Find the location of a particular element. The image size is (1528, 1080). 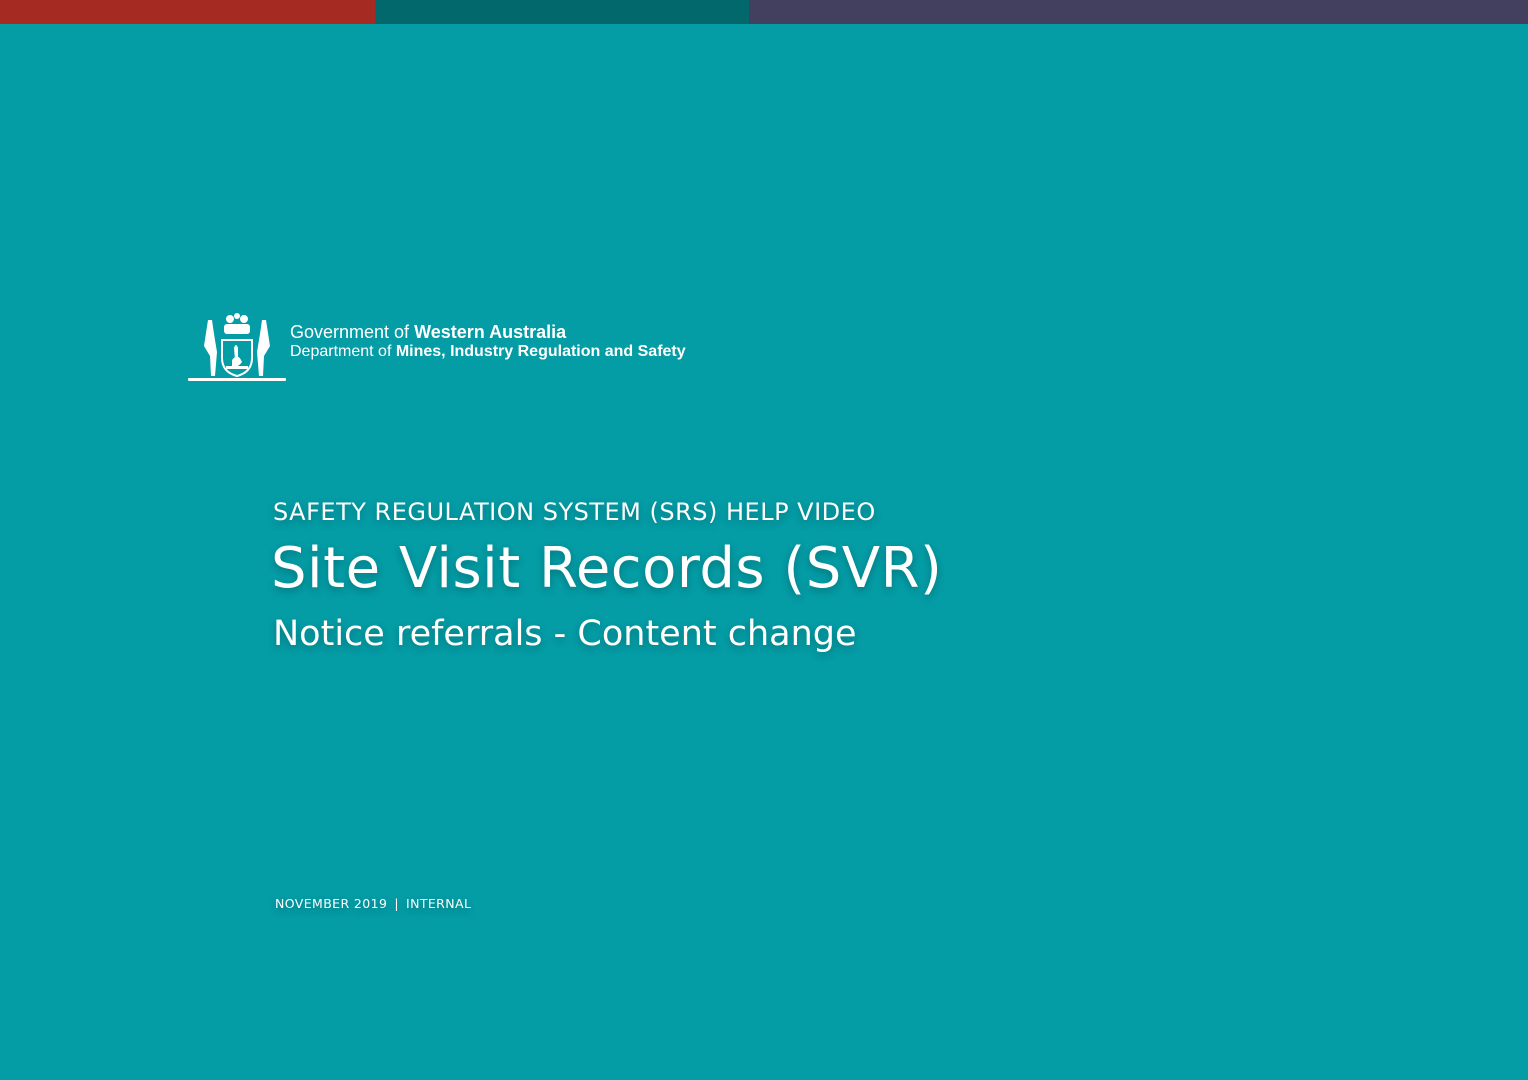

org-line1-prefix: Government of is located at coordinates (352, 332).